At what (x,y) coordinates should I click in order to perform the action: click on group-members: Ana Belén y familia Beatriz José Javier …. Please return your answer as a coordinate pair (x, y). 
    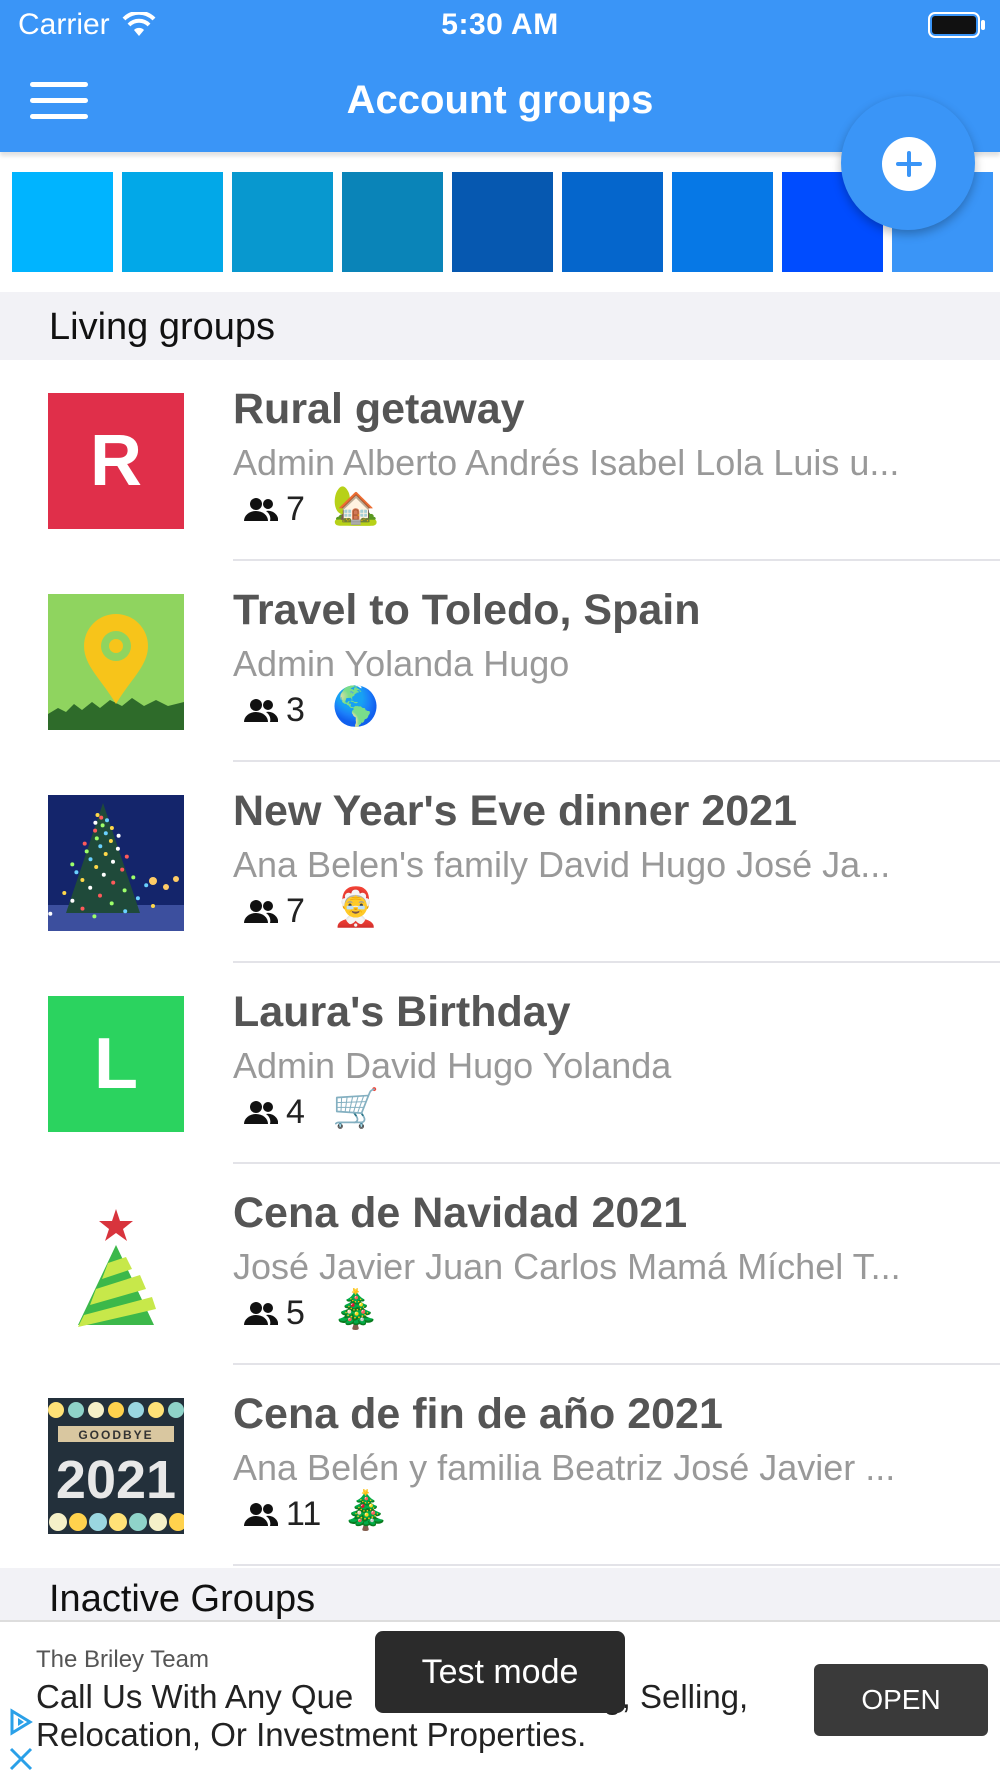
    Looking at the image, I should click on (564, 1467).